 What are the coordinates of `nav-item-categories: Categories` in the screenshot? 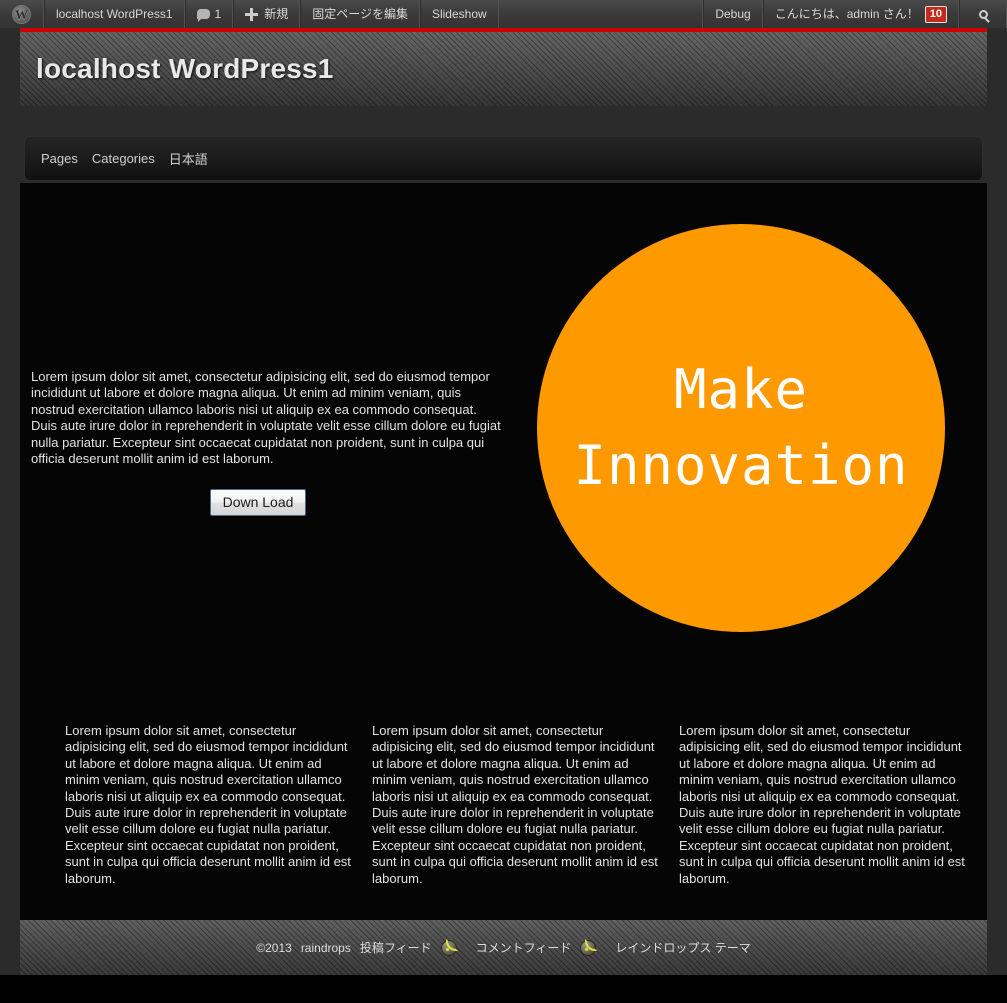 It's located at (123, 158).